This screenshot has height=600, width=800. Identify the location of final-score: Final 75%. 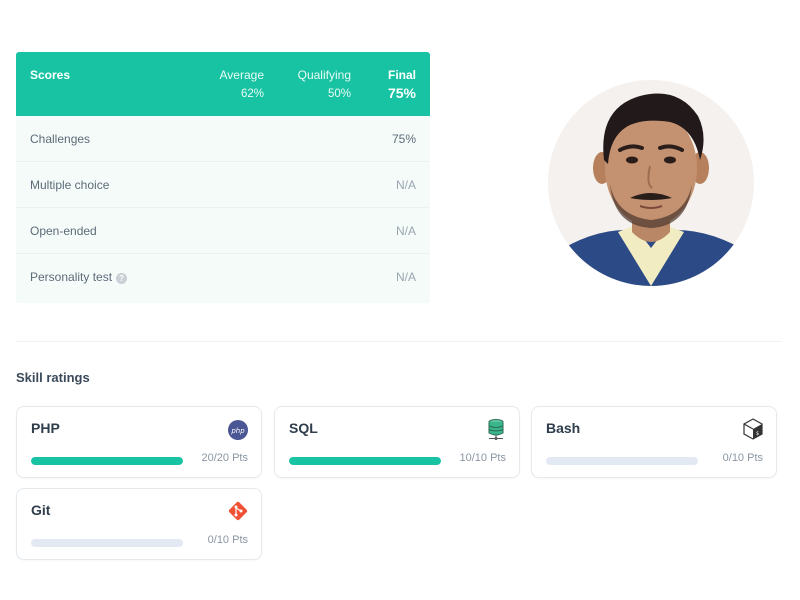
(391, 84).